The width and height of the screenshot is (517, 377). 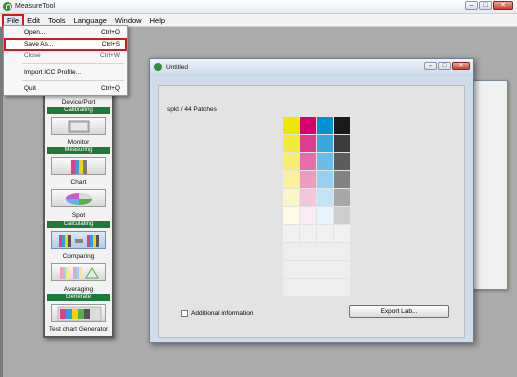 I want to click on document-title: Untitled, so click(x=177, y=67).